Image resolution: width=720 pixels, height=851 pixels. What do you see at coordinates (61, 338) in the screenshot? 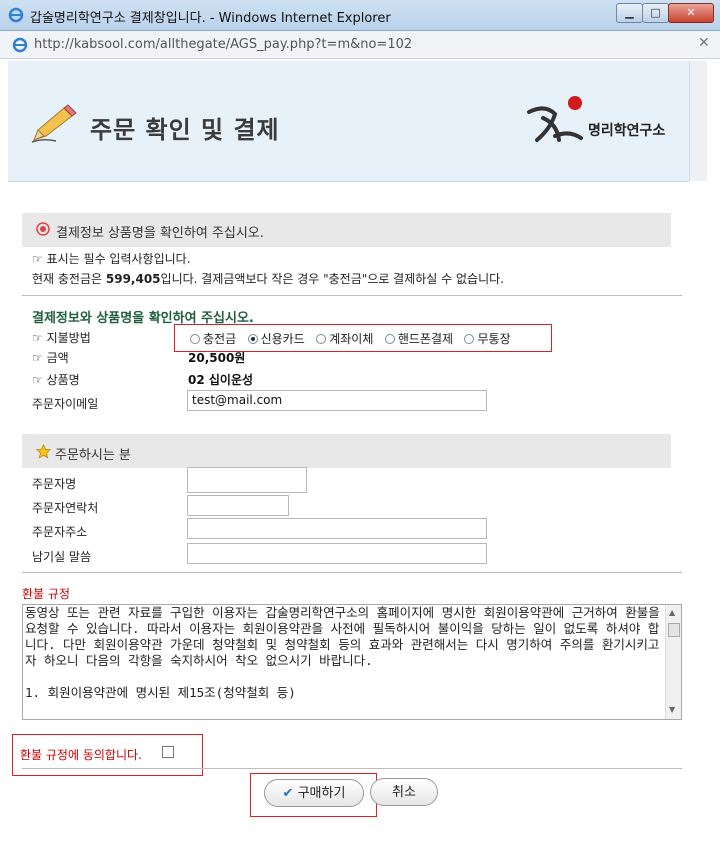
I see `method-label: ☞ 지불방법` at bounding box center [61, 338].